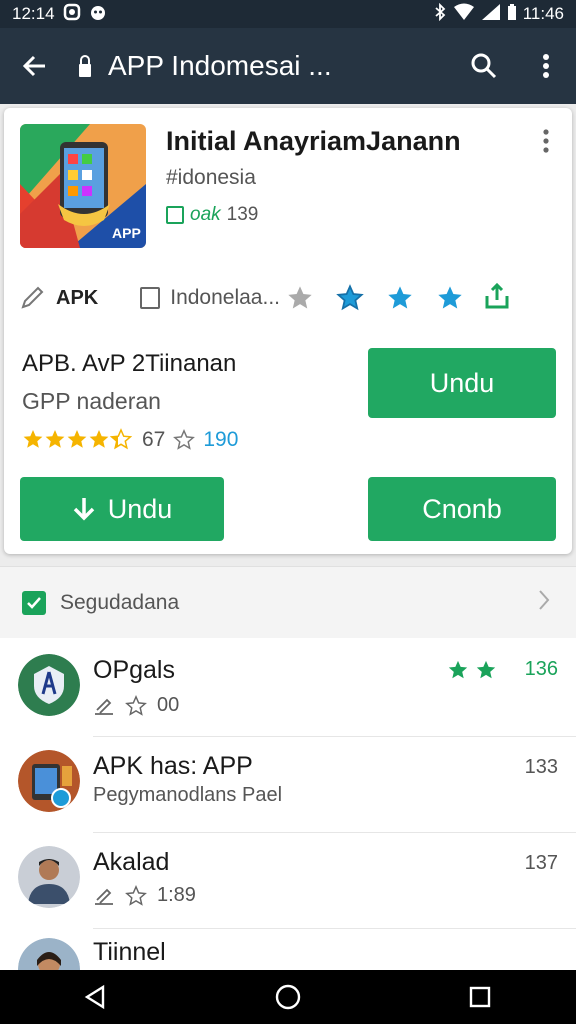  Describe the element at coordinates (512, 14) in the screenshot. I see `battery-icon` at that location.